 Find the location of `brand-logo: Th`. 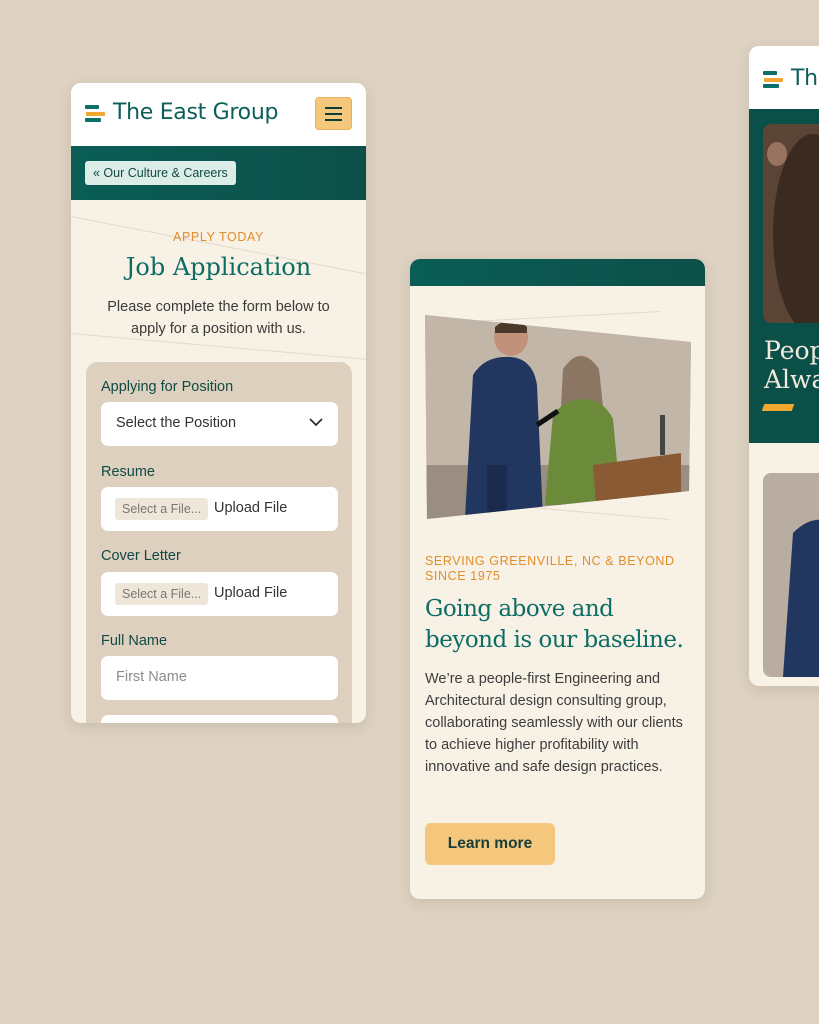

brand-logo: Th is located at coordinates (790, 78).